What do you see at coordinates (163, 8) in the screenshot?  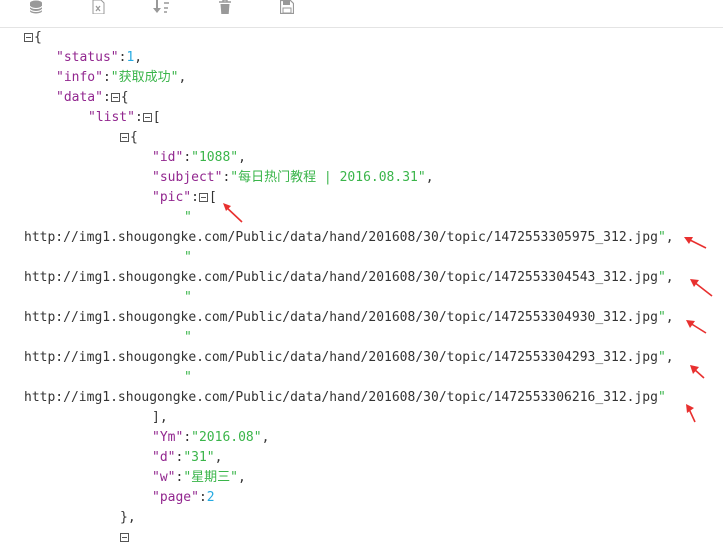 I see `sort-icon` at bounding box center [163, 8].